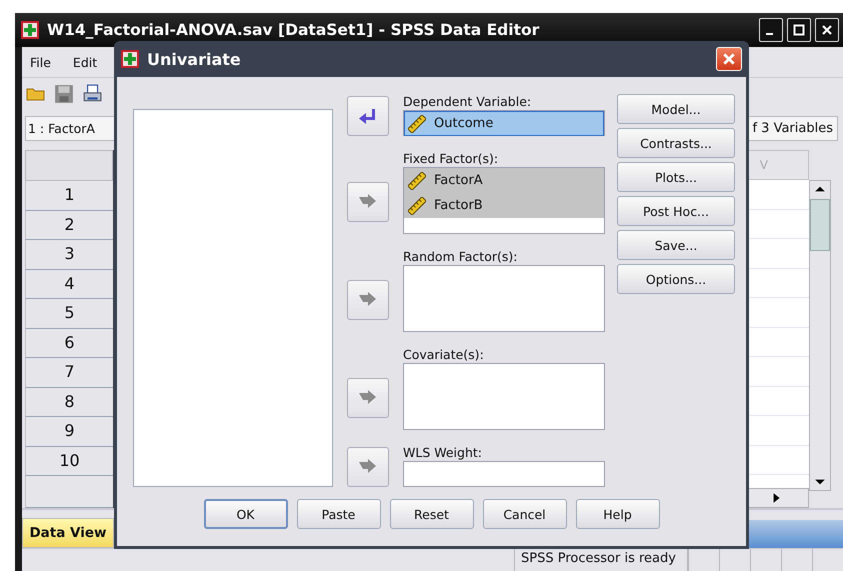  I want to click on dialog-title: Univariate, so click(194, 59).